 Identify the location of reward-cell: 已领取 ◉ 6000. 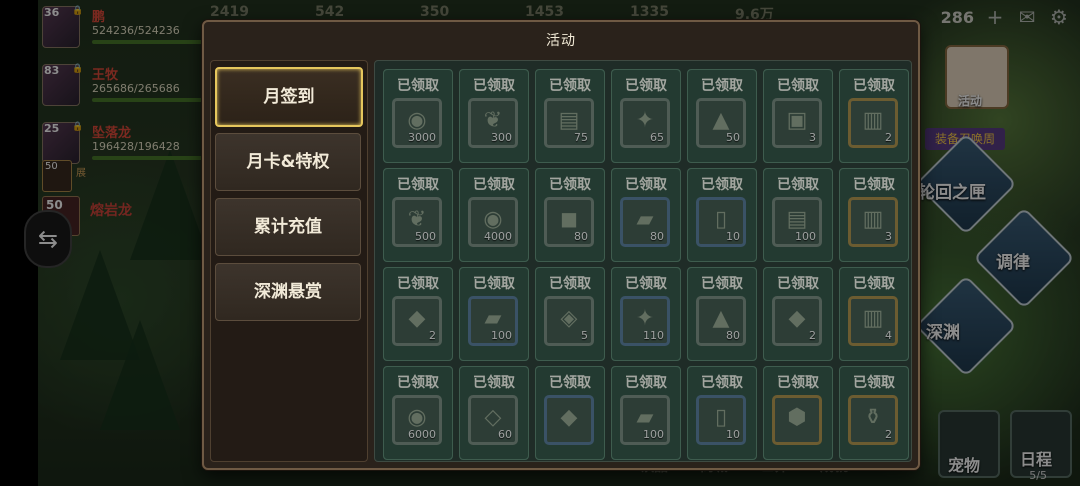
(418, 413).